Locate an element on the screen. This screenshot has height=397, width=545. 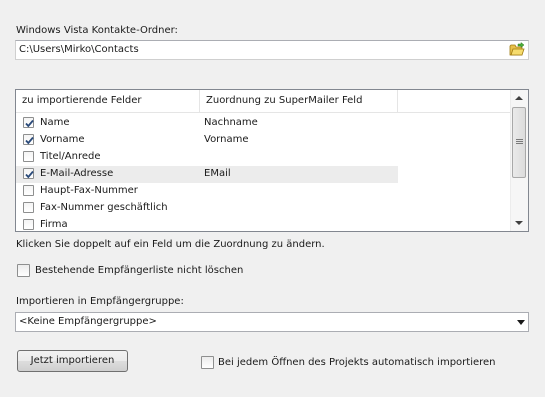
column-header-mapping: Zuordnung zu SuperMailer Feld is located at coordinates (299, 101).